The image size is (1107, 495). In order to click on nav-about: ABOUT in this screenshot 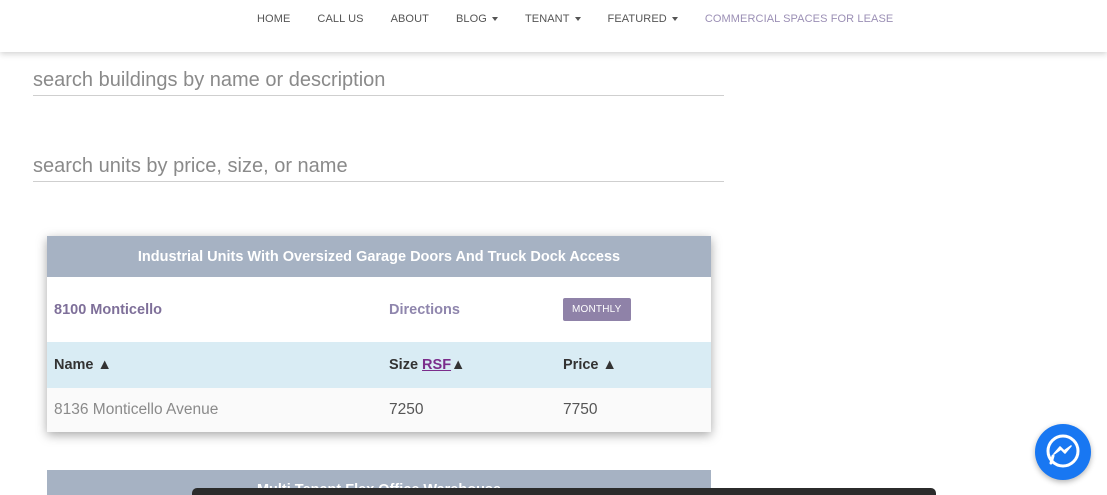, I will do `click(410, 19)`.